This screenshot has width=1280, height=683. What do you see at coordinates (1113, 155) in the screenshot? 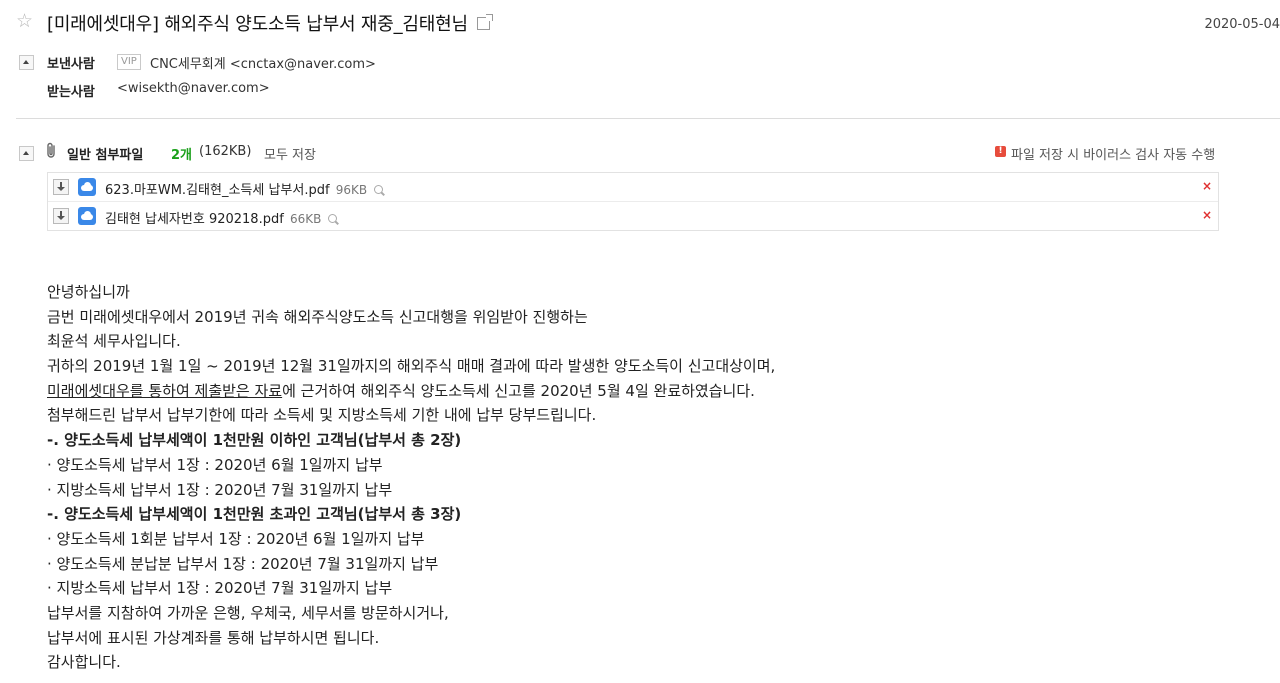
I see `virus-scan-notice: 파일 저장 시 바이러스 검사 자동 수행` at bounding box center [1113, 155].